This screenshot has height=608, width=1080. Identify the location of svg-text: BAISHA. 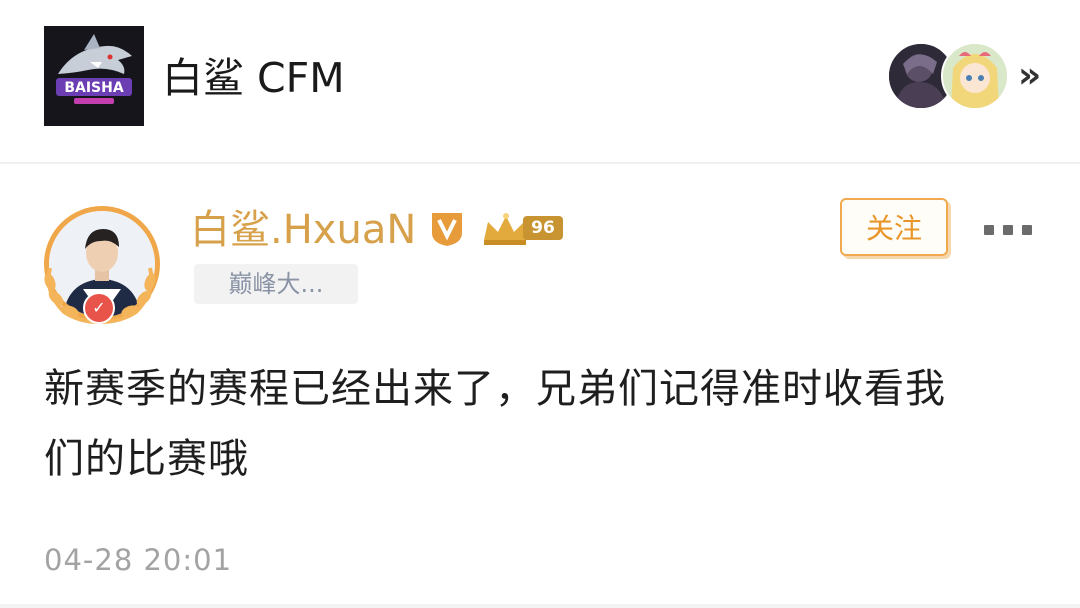
(94, 88).